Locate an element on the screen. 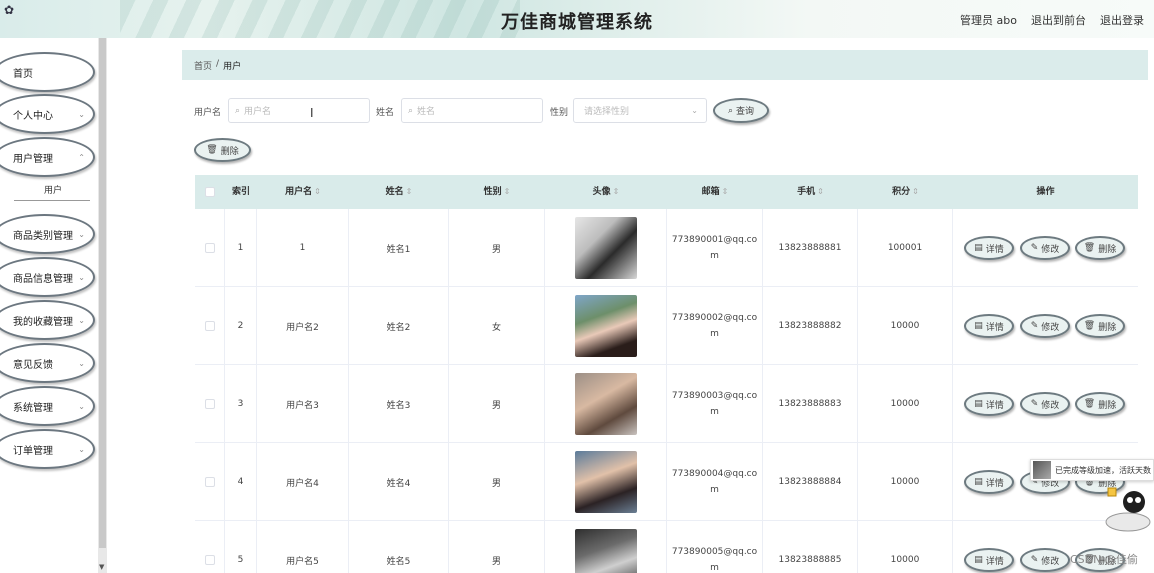  cell-name: 姓名2 is located at coordinates (399, 326).